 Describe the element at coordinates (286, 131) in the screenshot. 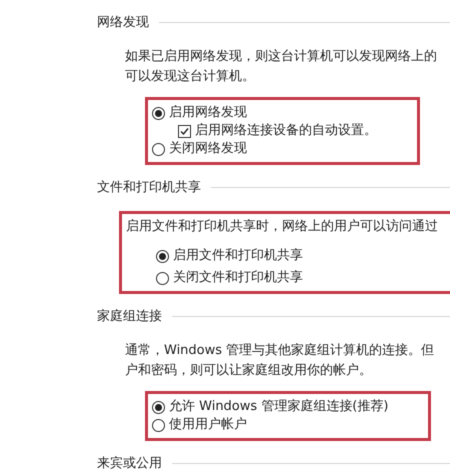

I see `checkbox-label: 启用网络连接设备的自动设置。` at that location.